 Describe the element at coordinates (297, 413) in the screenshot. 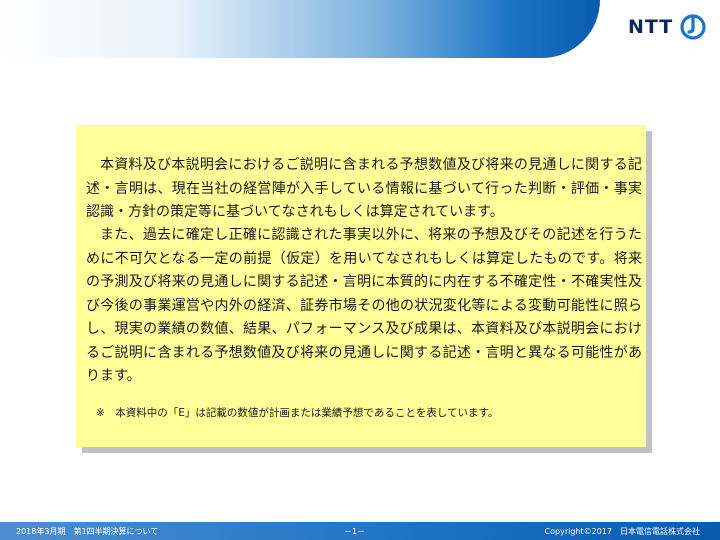

I see `disclaimer-footnote: ※ 本資料中の「E」は記載の数値が計画または業績予想であることを表しています。` at that location.